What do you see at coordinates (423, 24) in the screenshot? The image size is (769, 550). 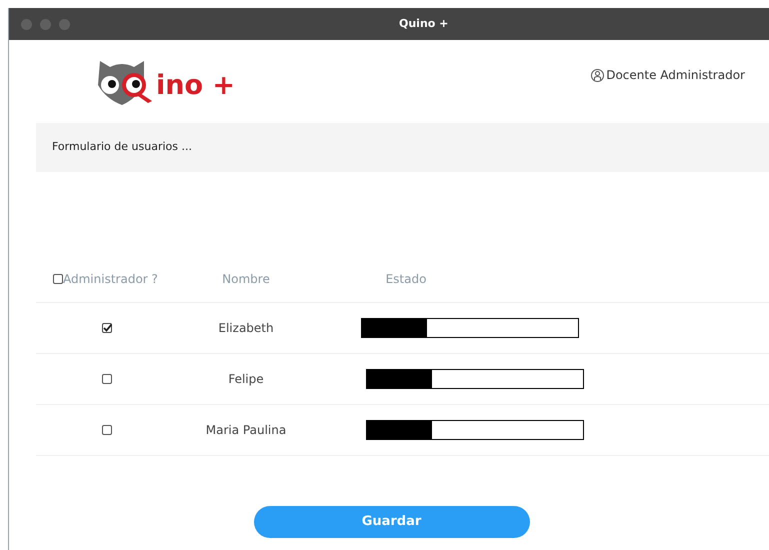 I see `window-title: Quino +` at bounding box center [423, 24].